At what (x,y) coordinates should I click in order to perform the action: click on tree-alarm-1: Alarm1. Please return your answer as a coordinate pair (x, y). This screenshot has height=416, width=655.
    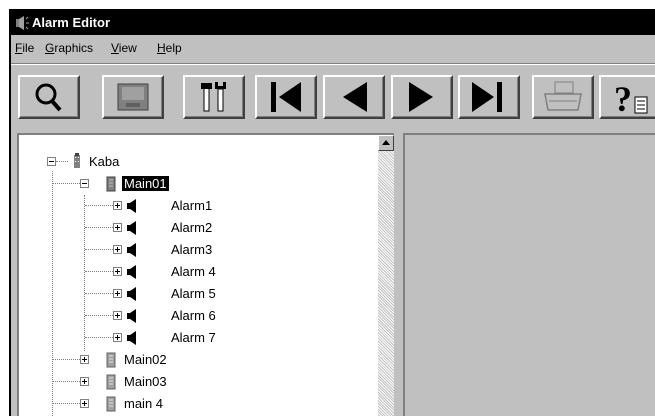
    Looking at the image, I should click on (194, 206).